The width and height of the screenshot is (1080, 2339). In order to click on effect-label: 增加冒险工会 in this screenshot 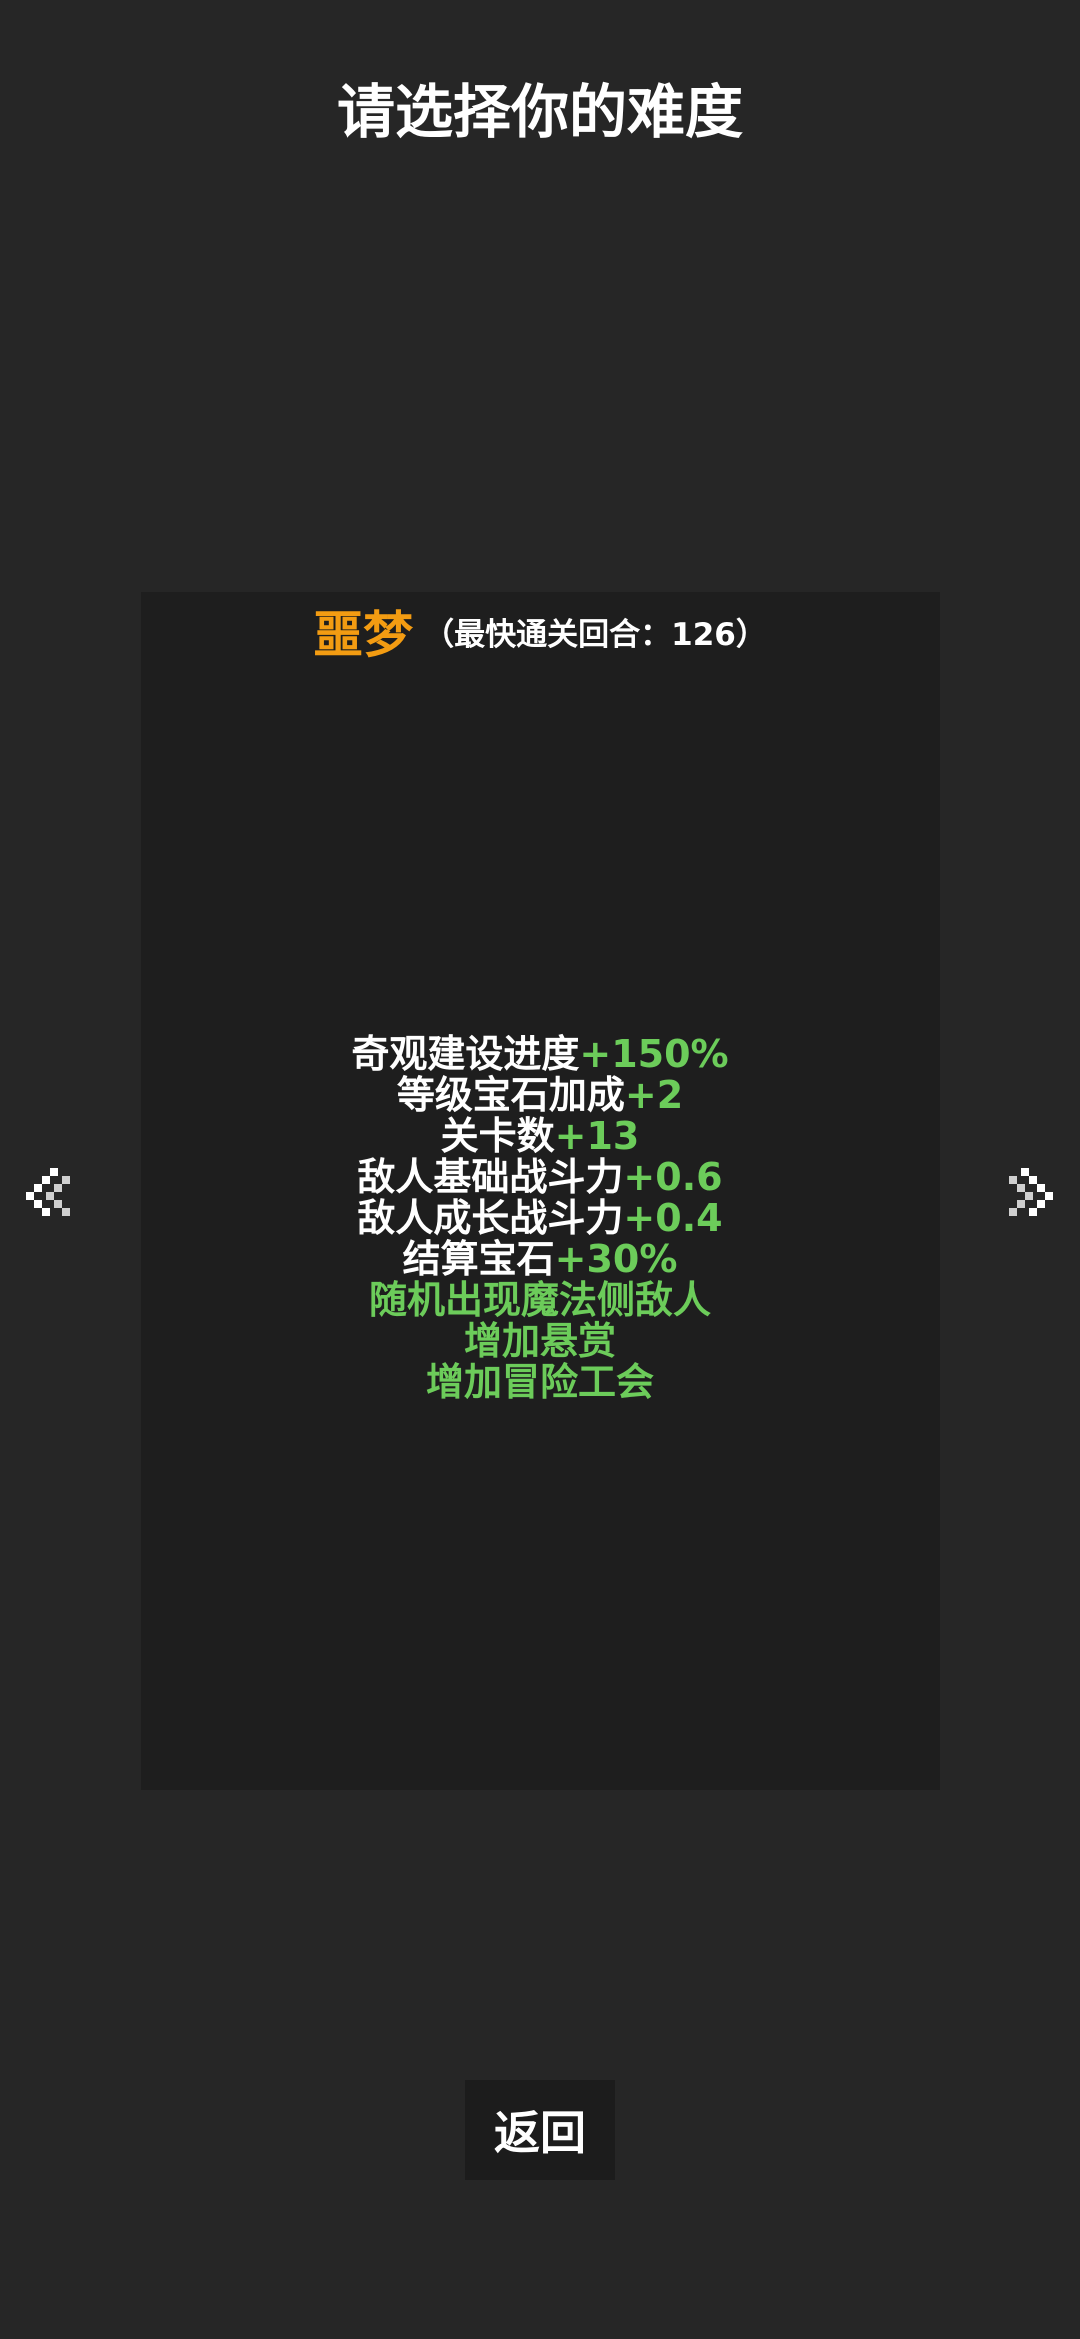, I will do `click(539, 1382)`.